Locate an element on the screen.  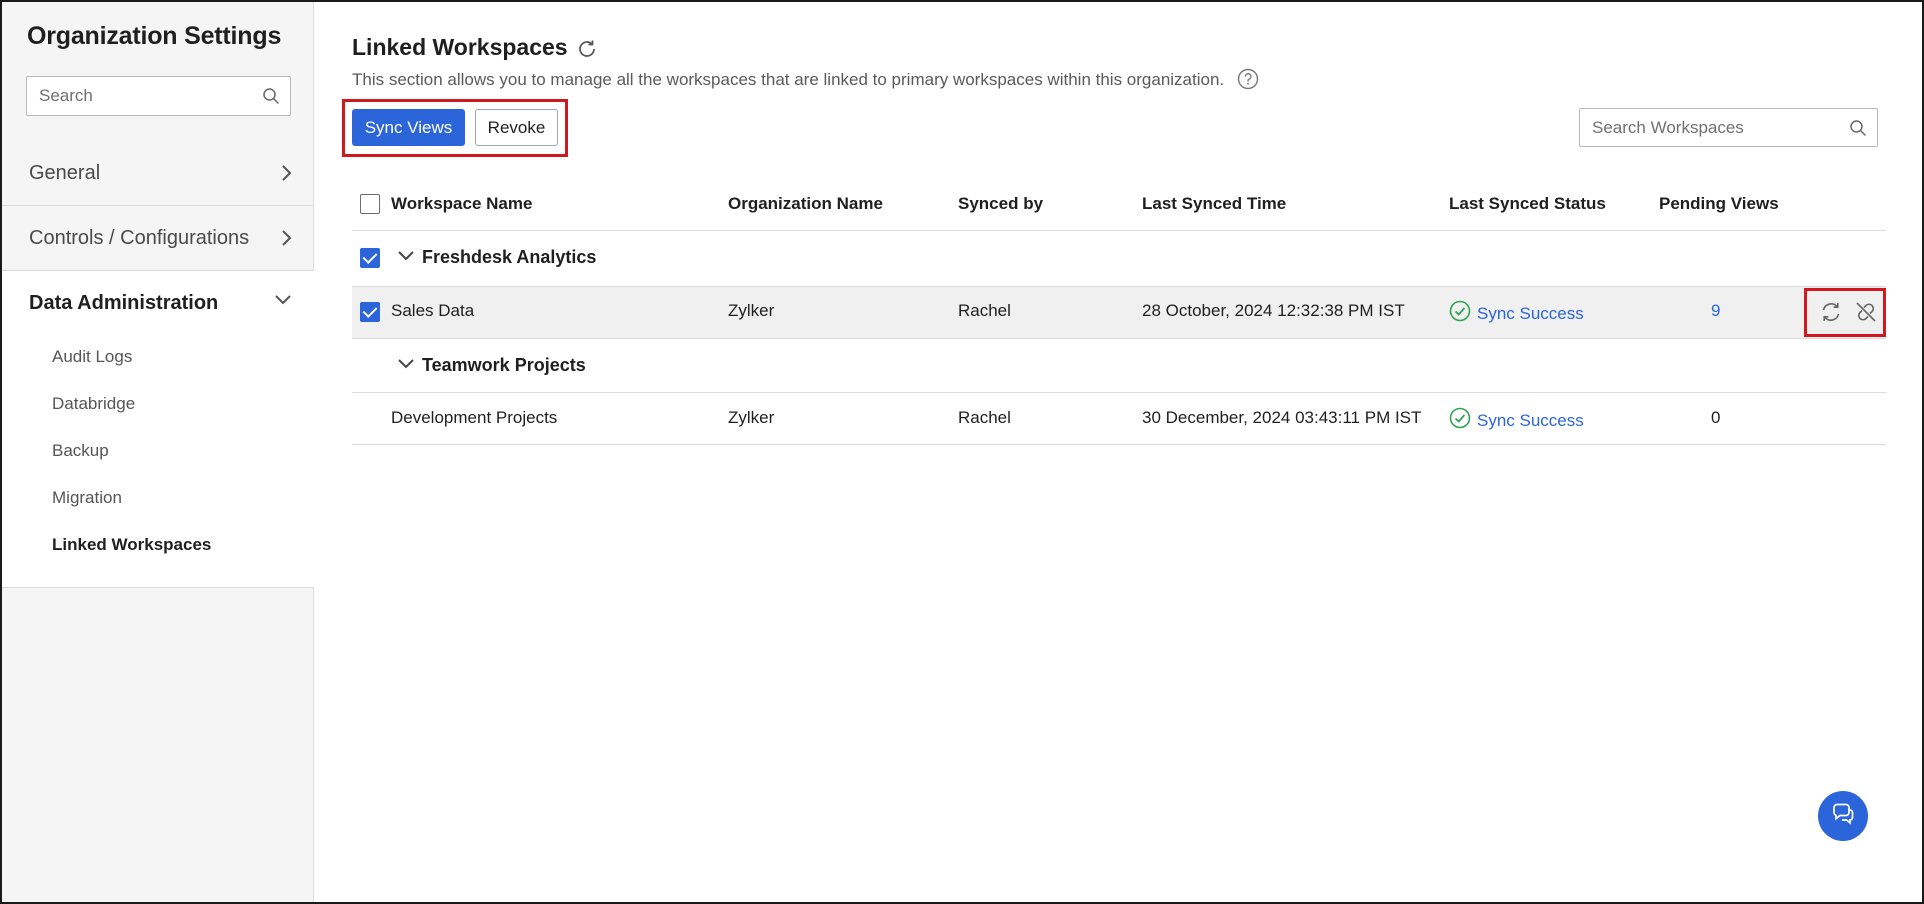
column-header-synced-by: Synced by is located at coordinates (1000, 204).